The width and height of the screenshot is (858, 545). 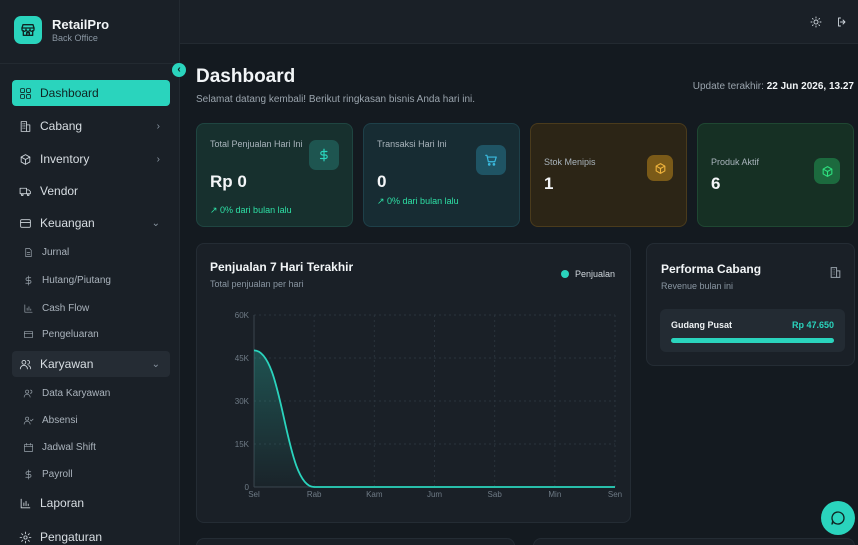 What do you see at coordinates (91, 191) in the screenshot?
I see `sidebar-item-vendor: Vendor` at bounding box center [91, 191].